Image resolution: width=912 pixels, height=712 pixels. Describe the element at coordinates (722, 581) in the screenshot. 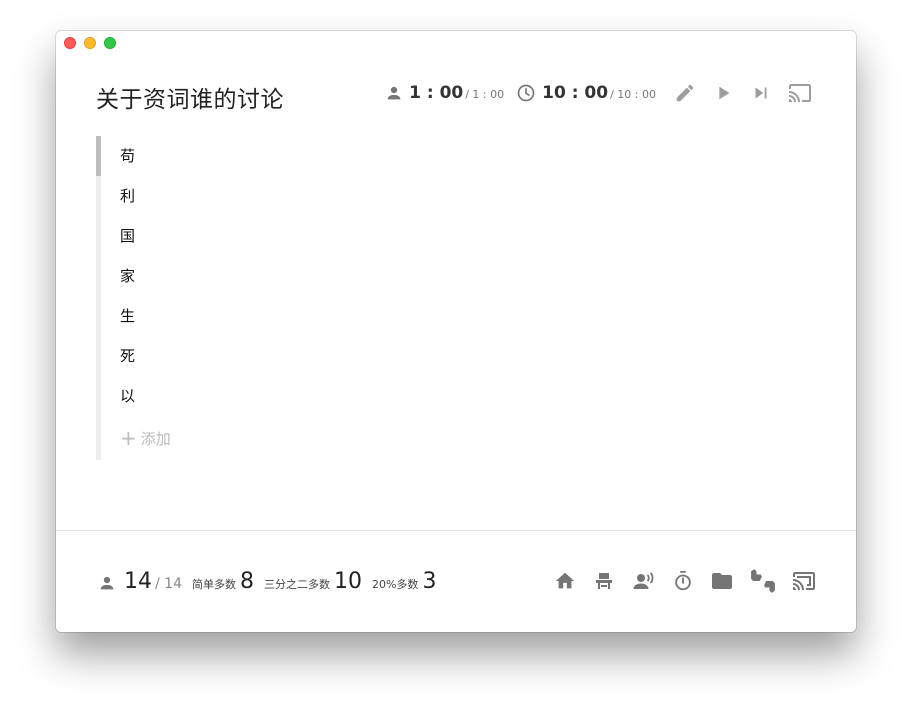

I see `folder-icon` at that location.